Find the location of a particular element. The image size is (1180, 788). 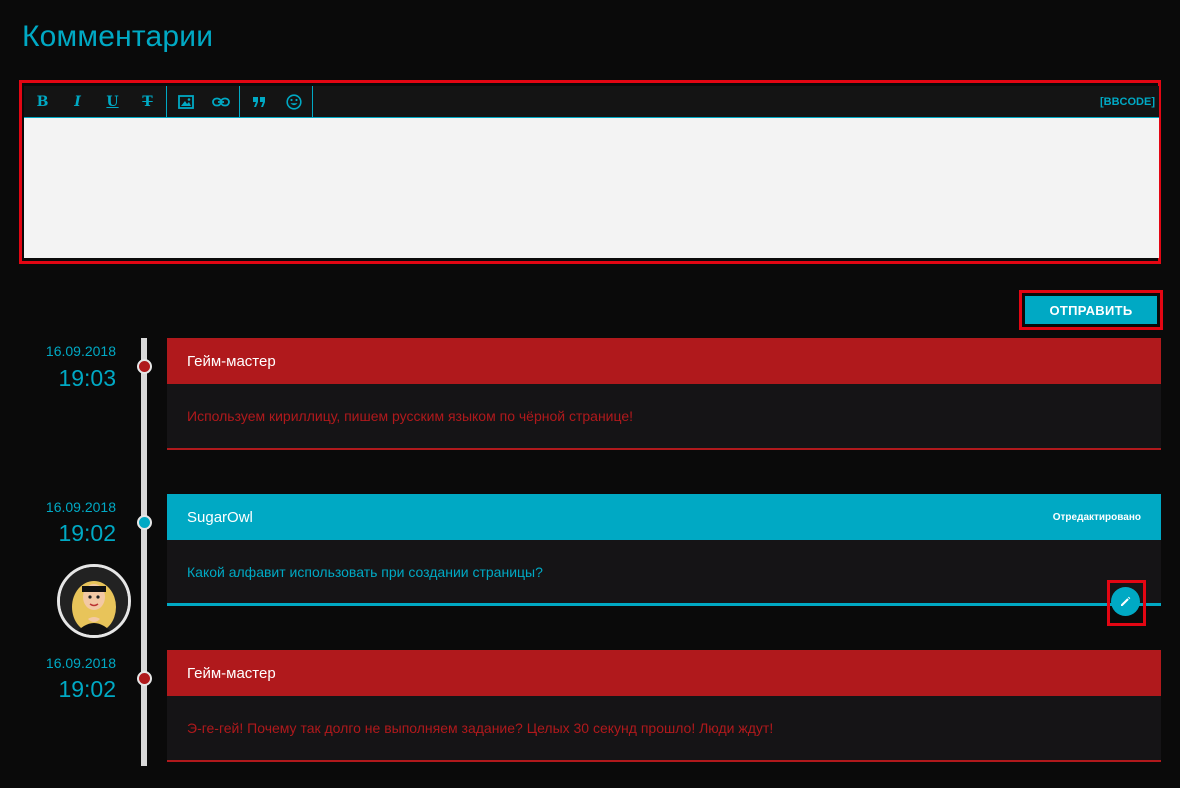

page-title: Комментарии is located at coordinates (118, 36).